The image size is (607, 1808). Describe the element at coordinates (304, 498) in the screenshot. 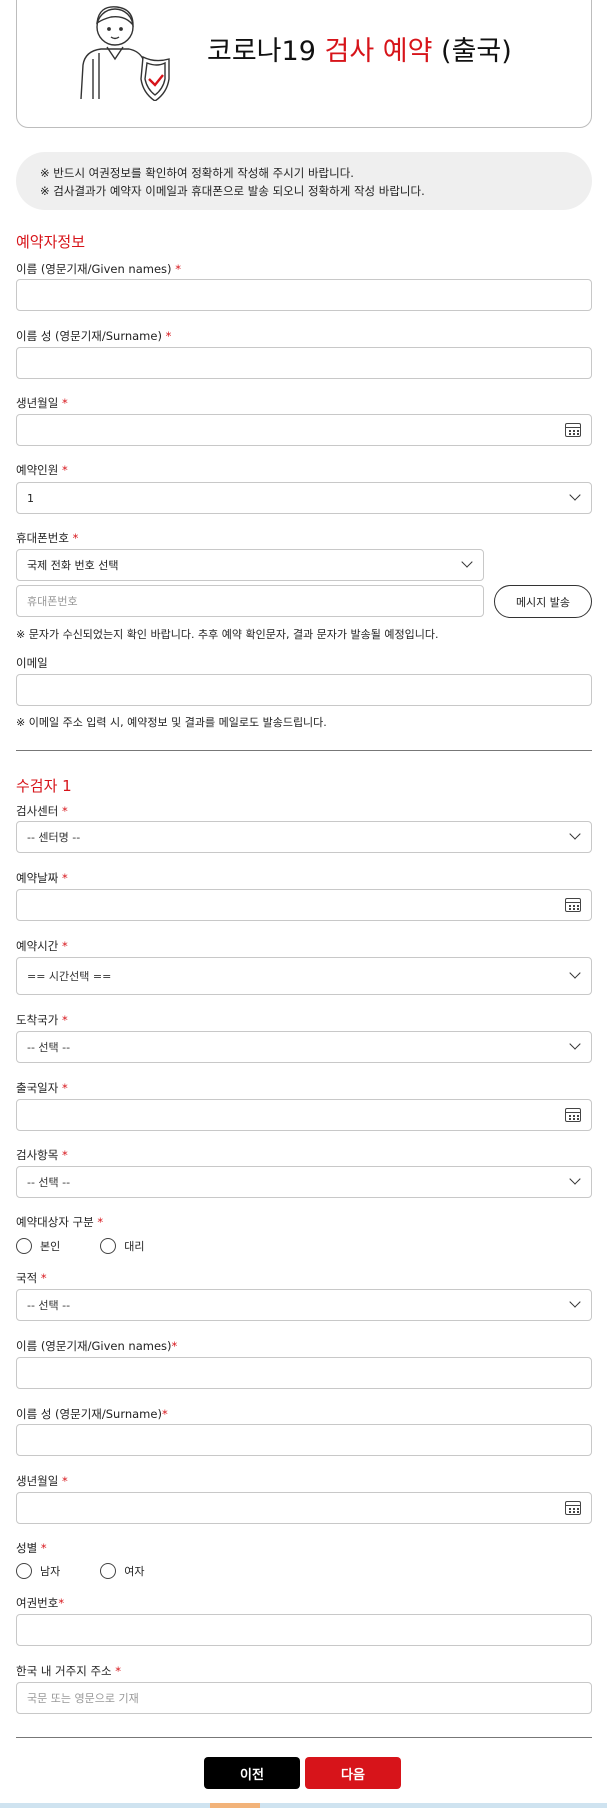

I see `booker-people-select: 1` at that location.